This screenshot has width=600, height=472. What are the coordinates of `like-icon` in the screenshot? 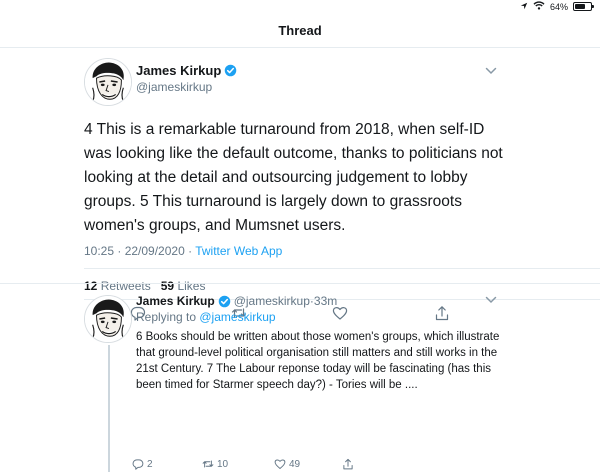 It's located at (280, 464).